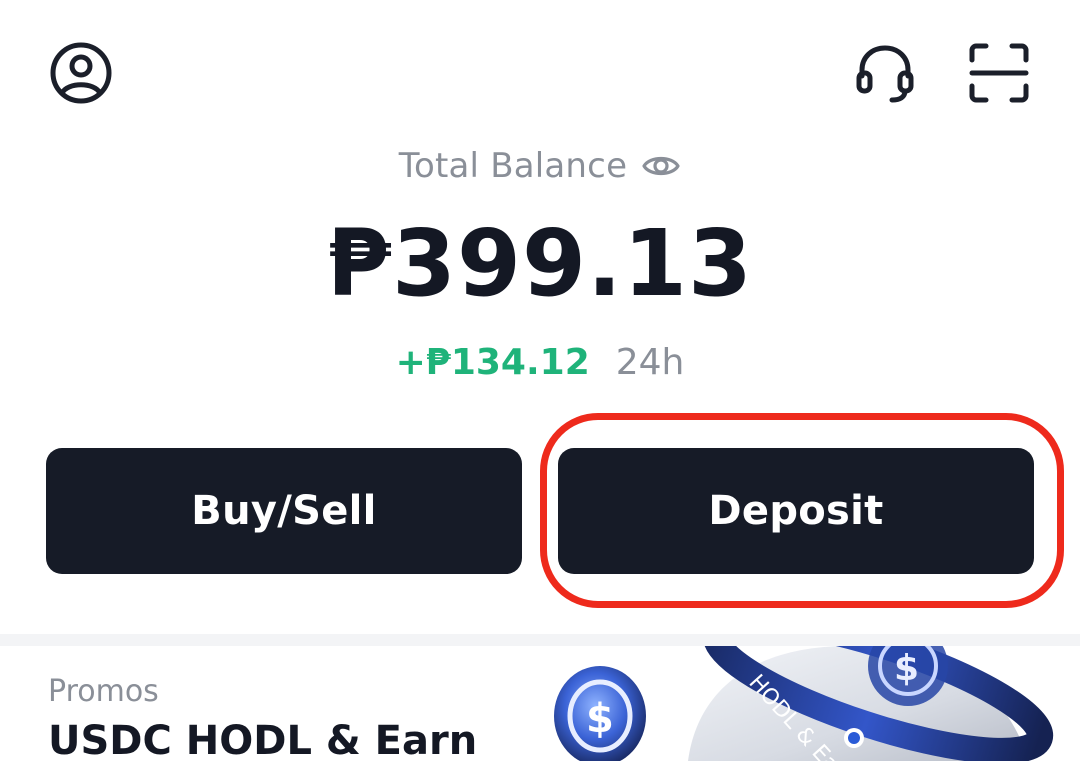 The height and width of the screenshot is (761, 1080). What do you see at coordinates (513, 166) in the screenshot?
I see `total-balance-label: Total Balance` at bounding box center [513, 166].